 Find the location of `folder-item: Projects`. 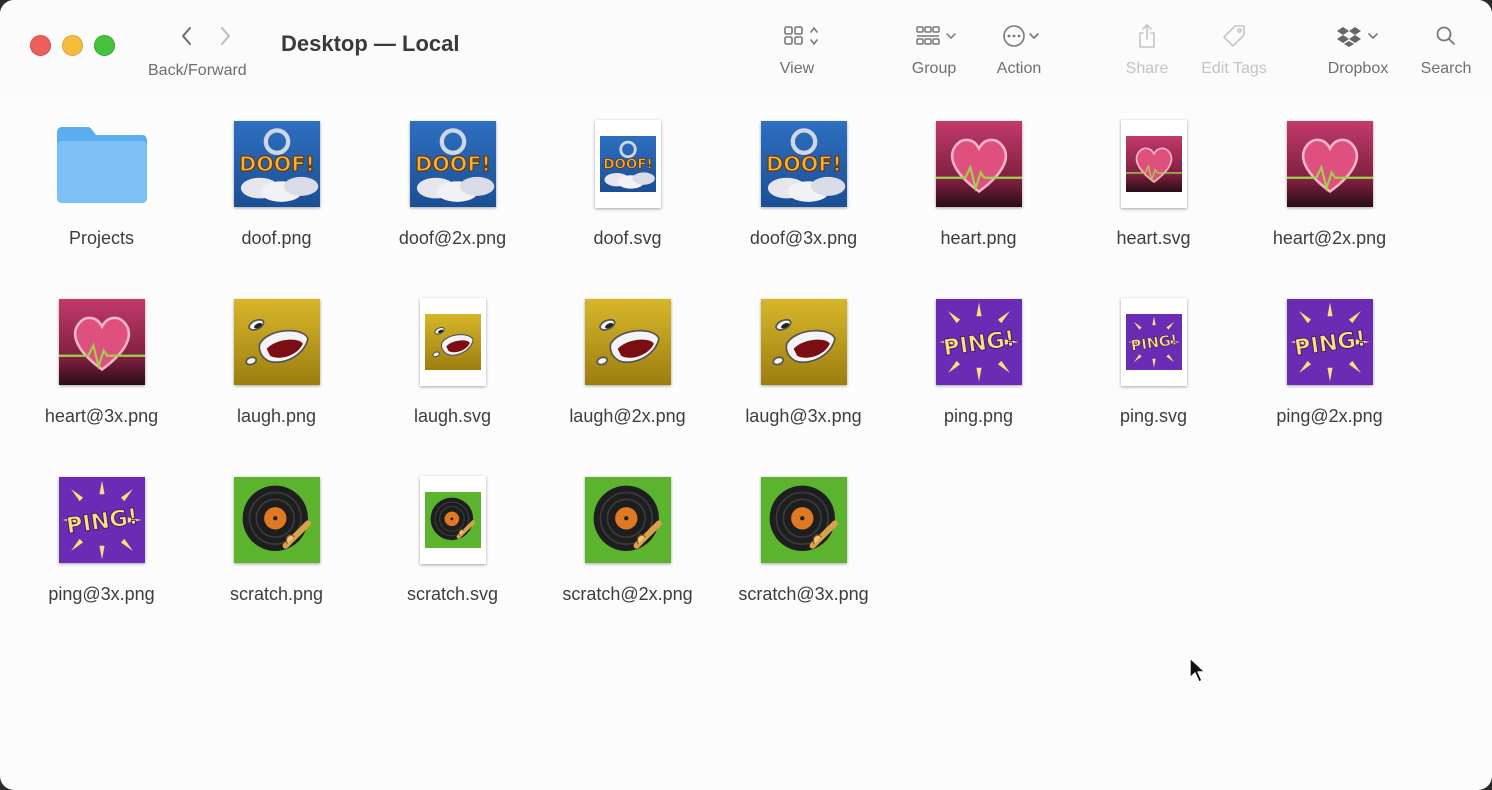

folder-item: Projects is located at coordinates (101, 181).